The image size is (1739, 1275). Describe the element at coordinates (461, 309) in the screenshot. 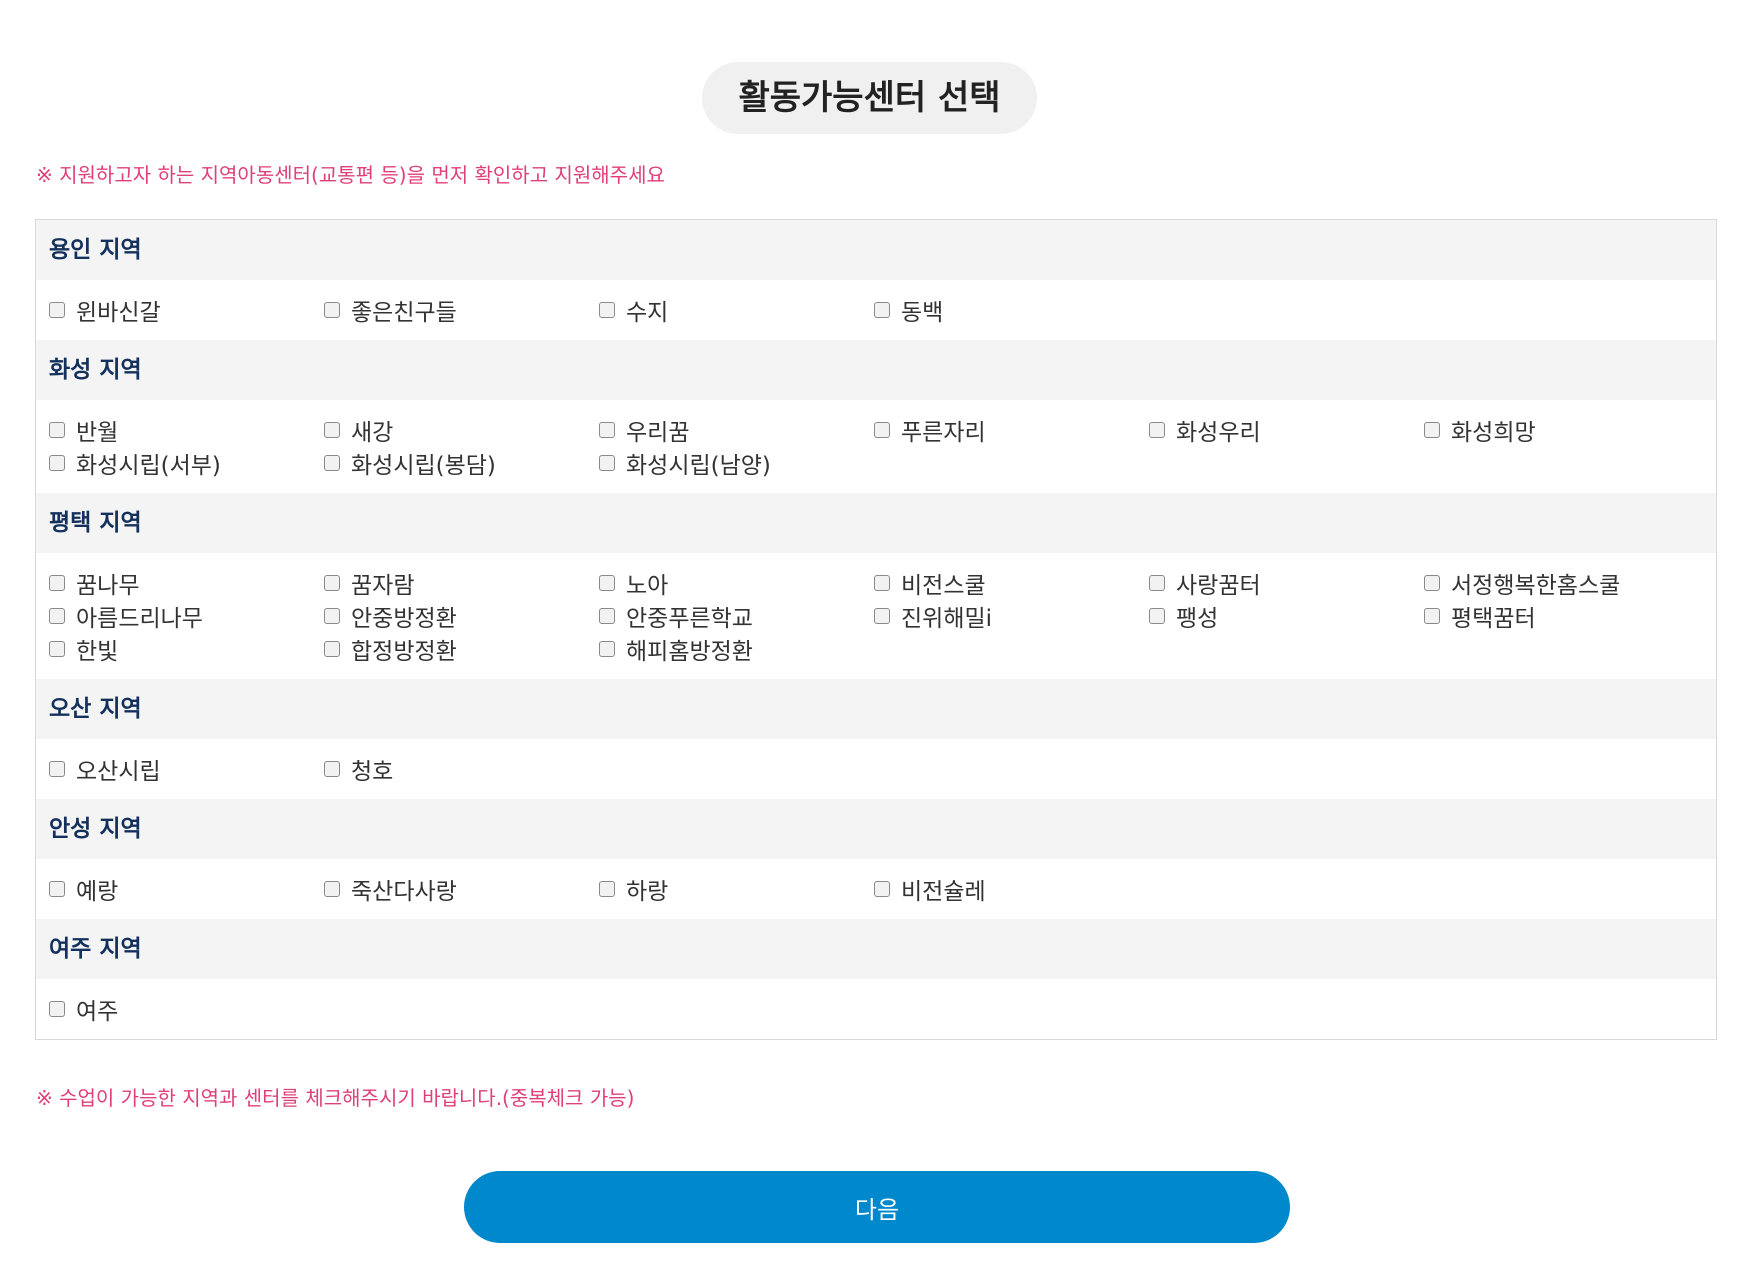

I see `center-checkbox-item: 좋은친구들` at that location.